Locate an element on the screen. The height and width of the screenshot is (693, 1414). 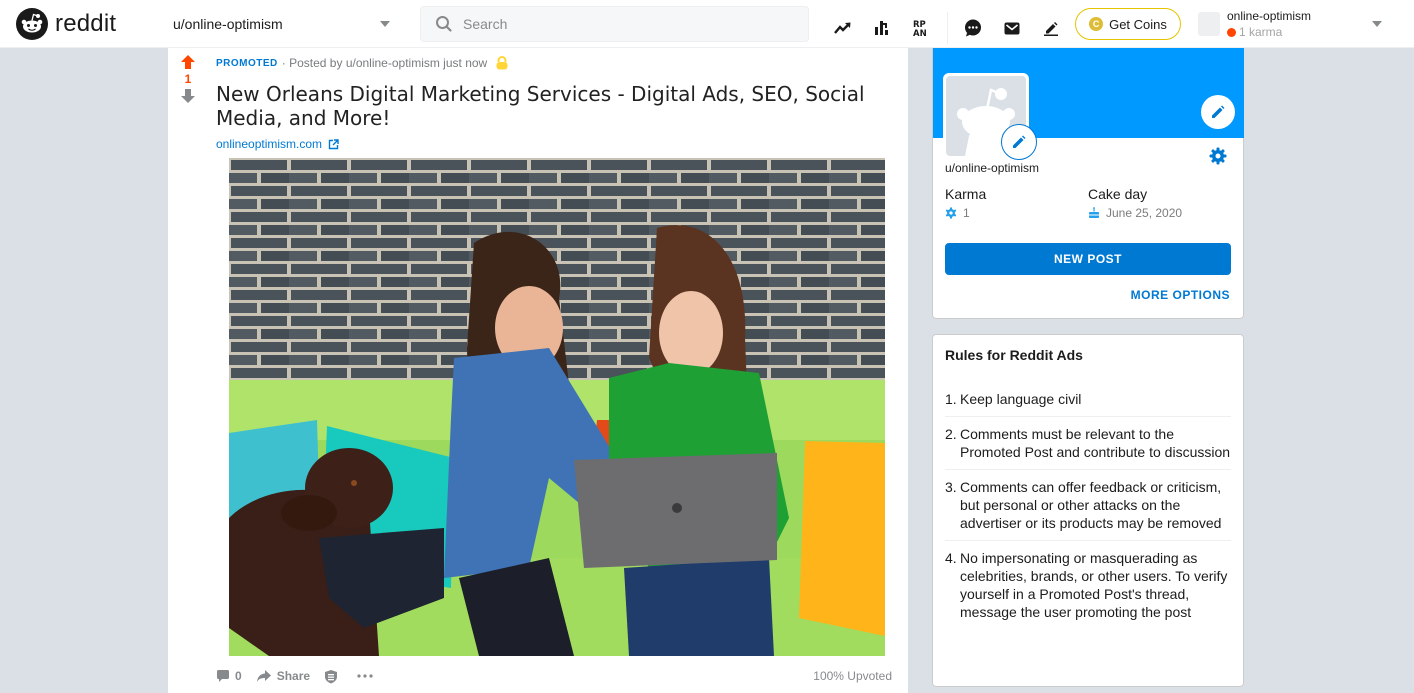
comment-icon is located at coordinates (223, 676).